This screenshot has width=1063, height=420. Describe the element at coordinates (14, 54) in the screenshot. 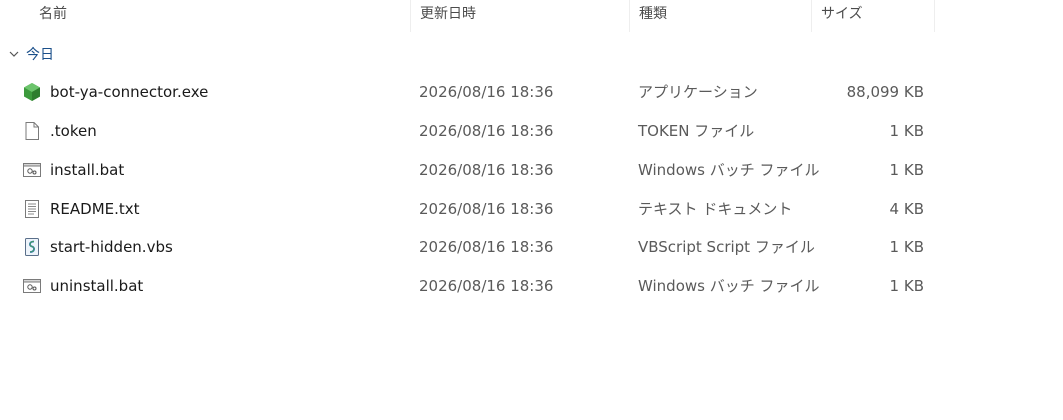

I see `chevron-down-icon` at that location.